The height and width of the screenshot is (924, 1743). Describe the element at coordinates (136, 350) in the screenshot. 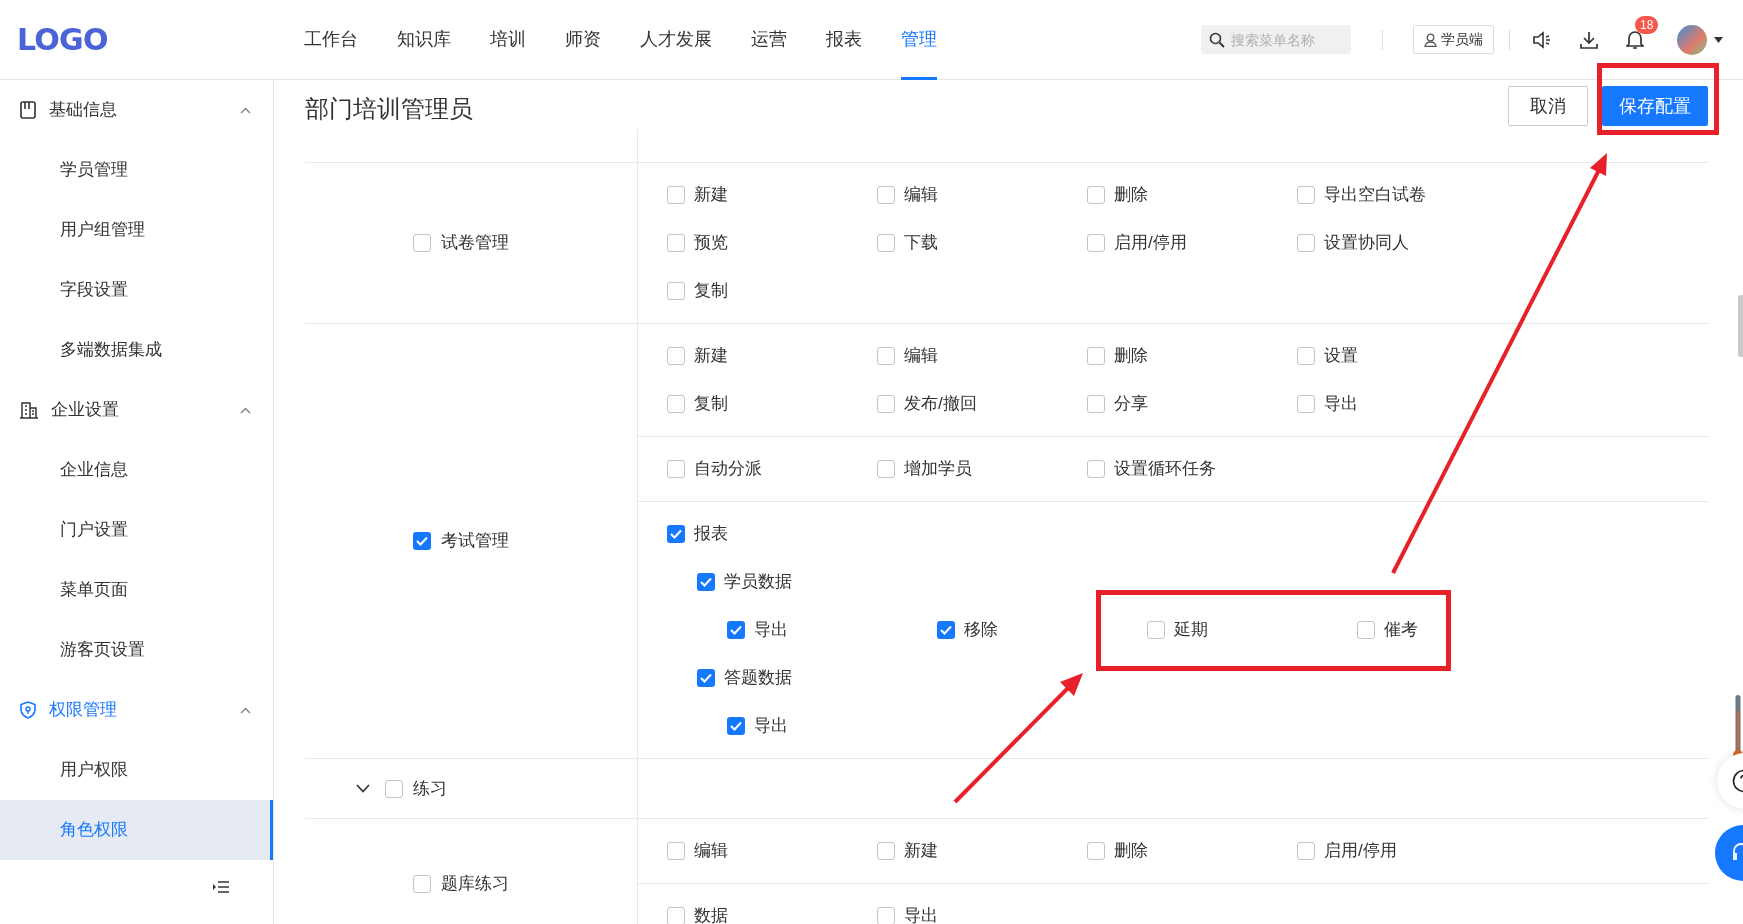

I see `sidebar-item: 多端数据集成` at that location.